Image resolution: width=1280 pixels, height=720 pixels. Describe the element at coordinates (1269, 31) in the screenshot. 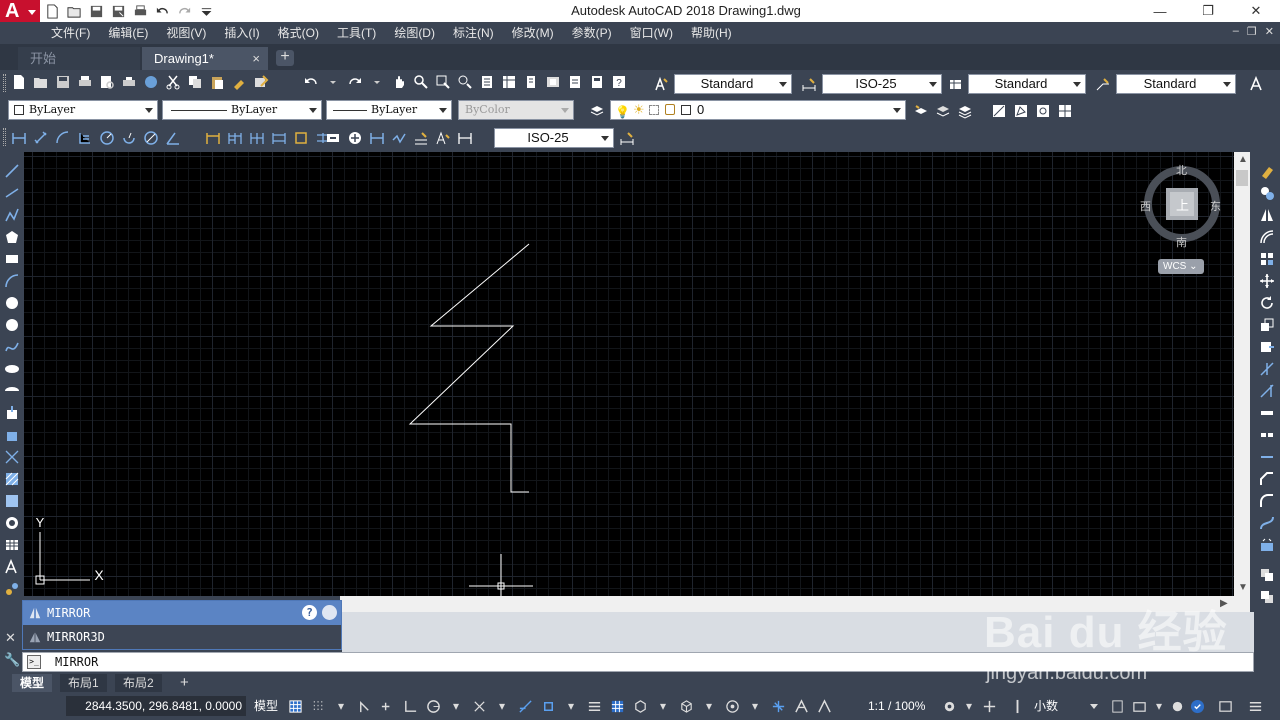

I see `doc-close-button: ✕` at that location.